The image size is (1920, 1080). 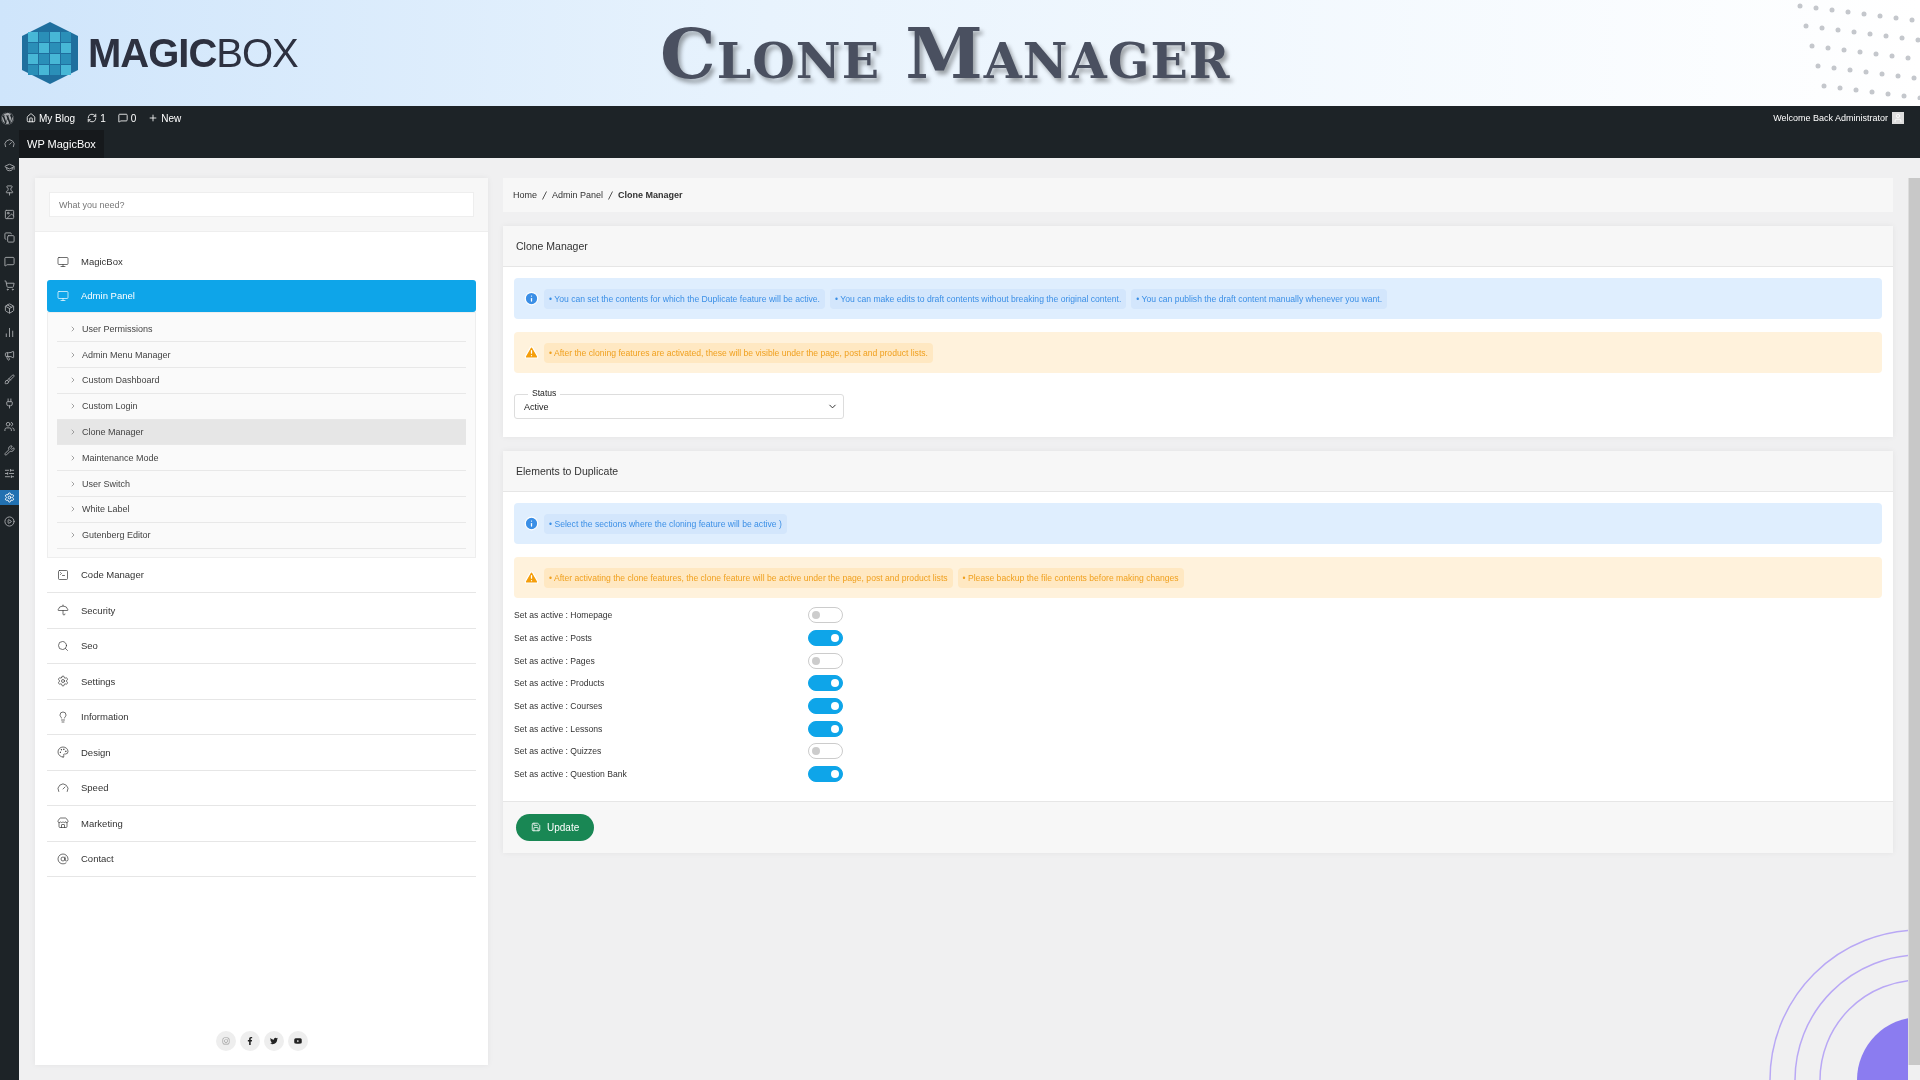 What do you see at coordinates (63, 610) in the screenshot?
I see `umbrella-icon` at bounding box center [63, 610].